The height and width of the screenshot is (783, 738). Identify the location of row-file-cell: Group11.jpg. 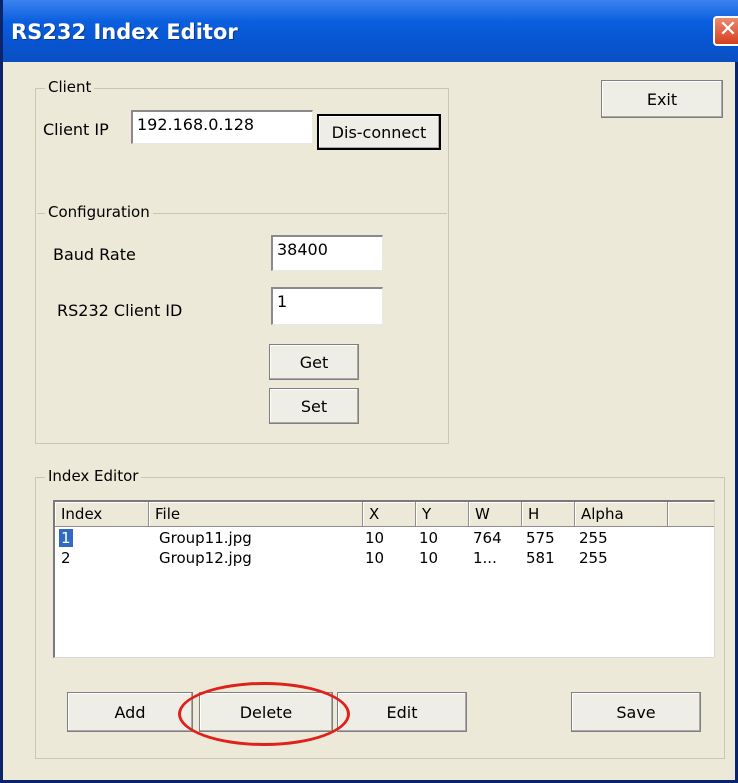
(205, 538).